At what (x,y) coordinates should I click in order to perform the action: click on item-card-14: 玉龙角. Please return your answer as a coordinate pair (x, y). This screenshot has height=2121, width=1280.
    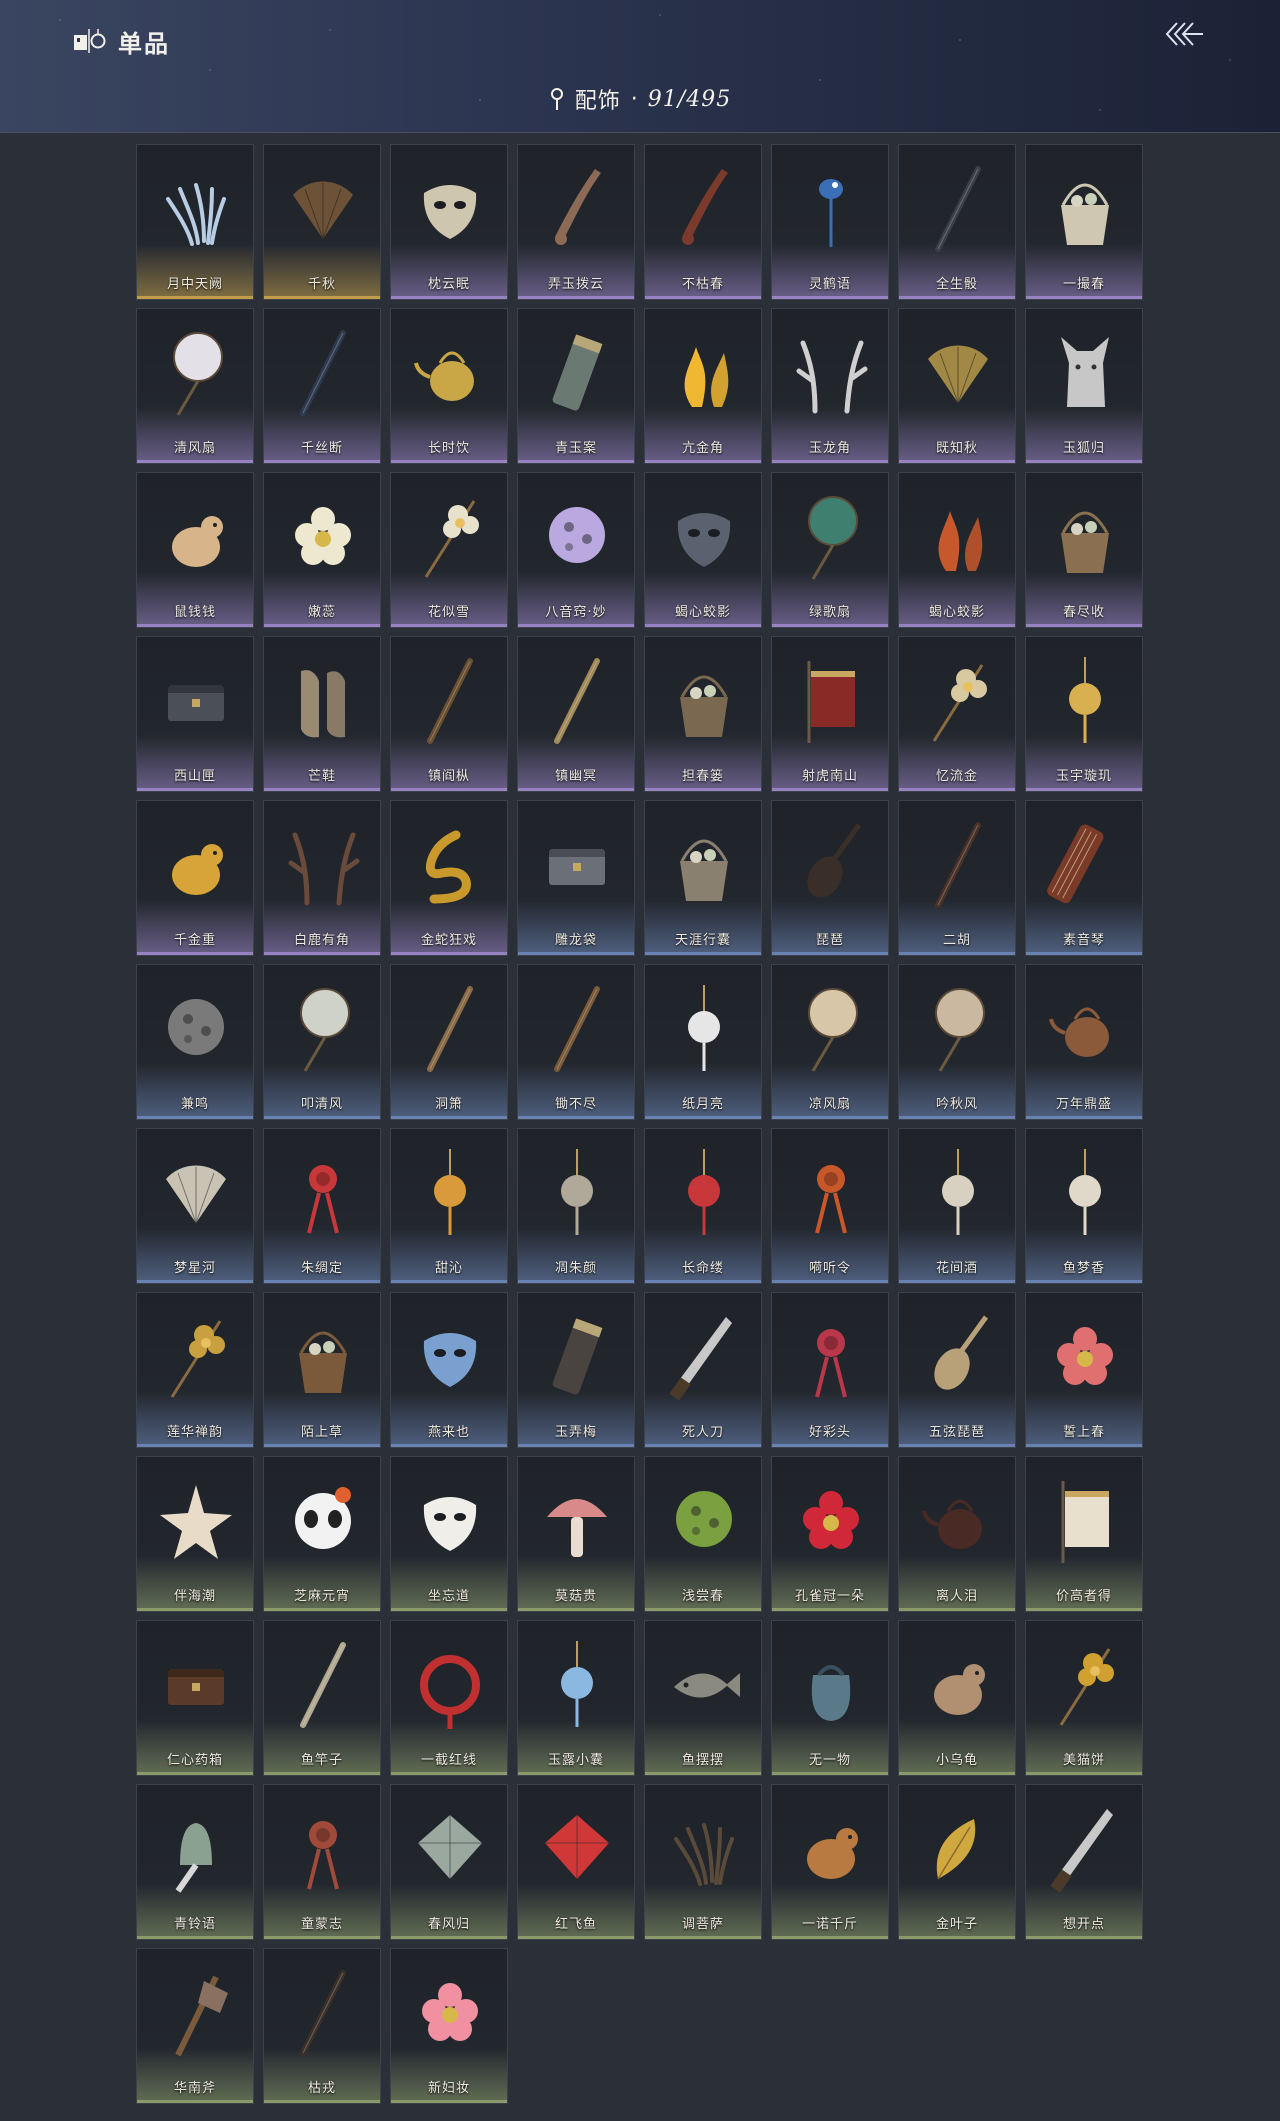
    Looking at the image, I should click on (830, 386).